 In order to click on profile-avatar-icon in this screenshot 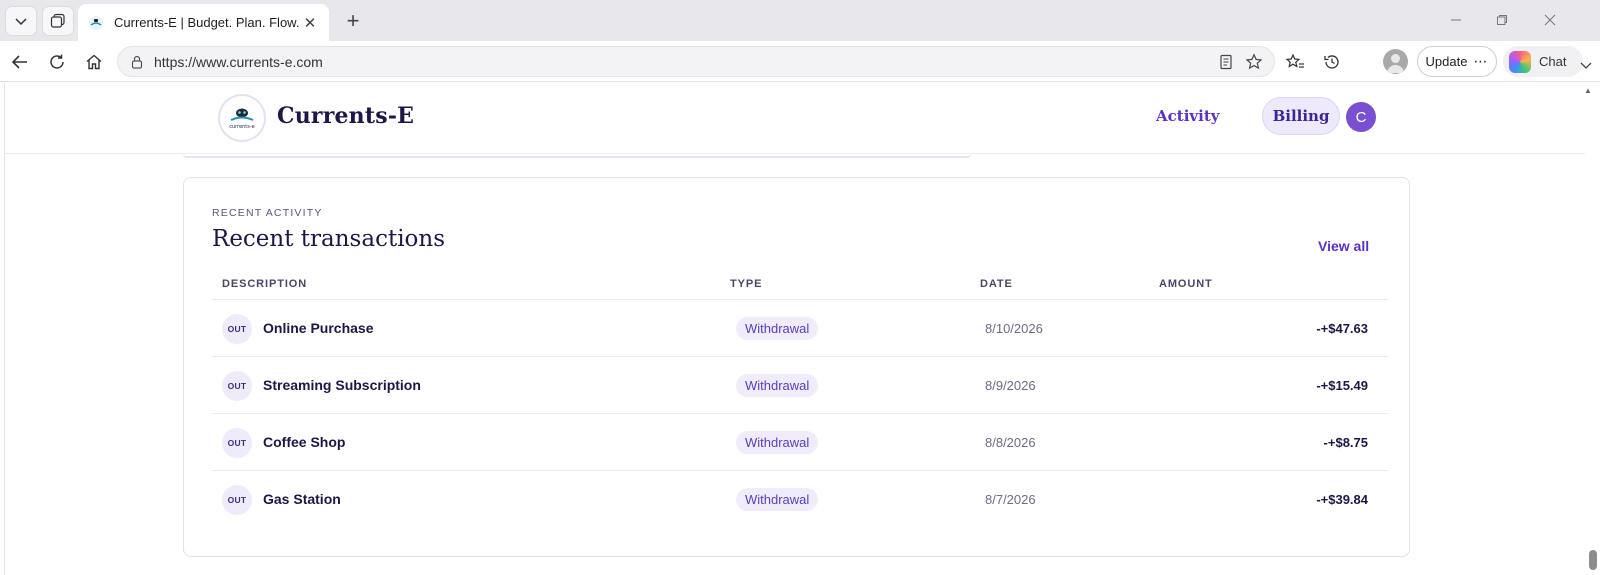, I will do `click(1395, 61)`.